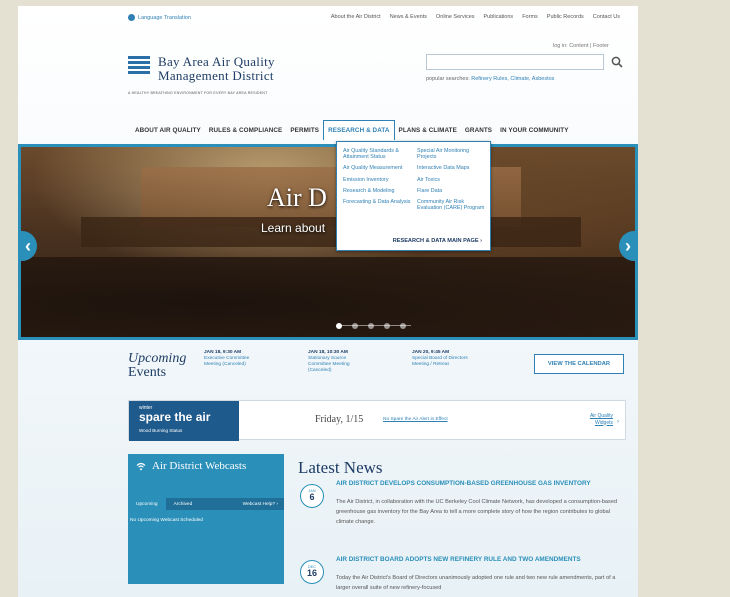 This screenshot has height=597, width=730. What do you see at coordinates (512, 79) in the screenshot?
I see `popular-searches-links: Refinery Rules, Climate, Asbestos` at bounding box center [512, 79].